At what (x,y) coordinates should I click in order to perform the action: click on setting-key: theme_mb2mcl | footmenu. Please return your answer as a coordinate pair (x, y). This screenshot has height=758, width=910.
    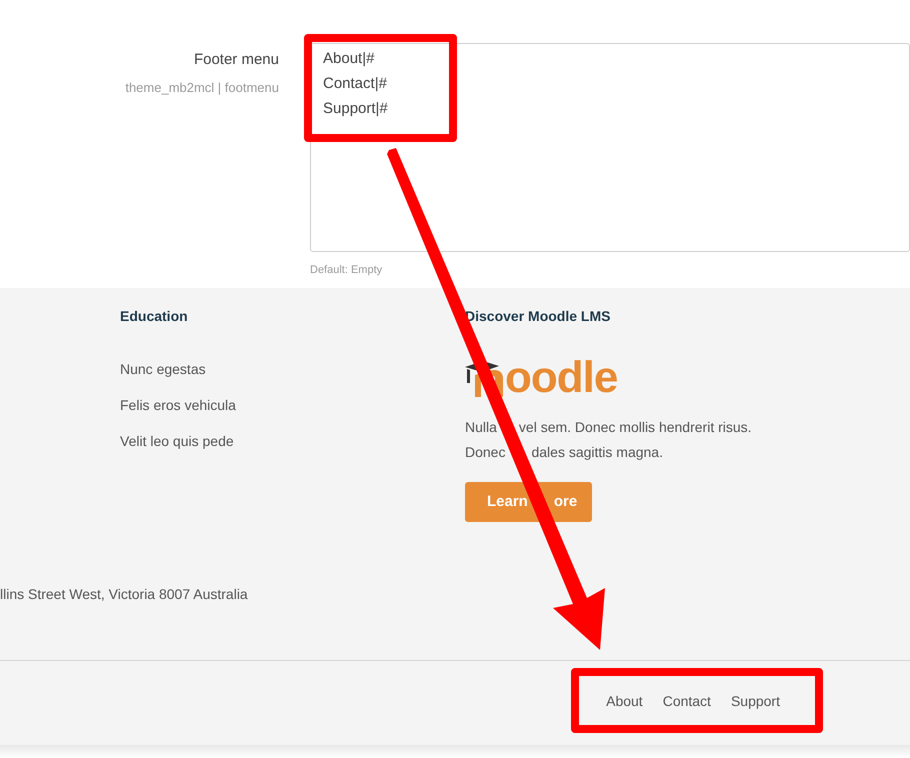
    Looking at the image, I should click on (202, 87).